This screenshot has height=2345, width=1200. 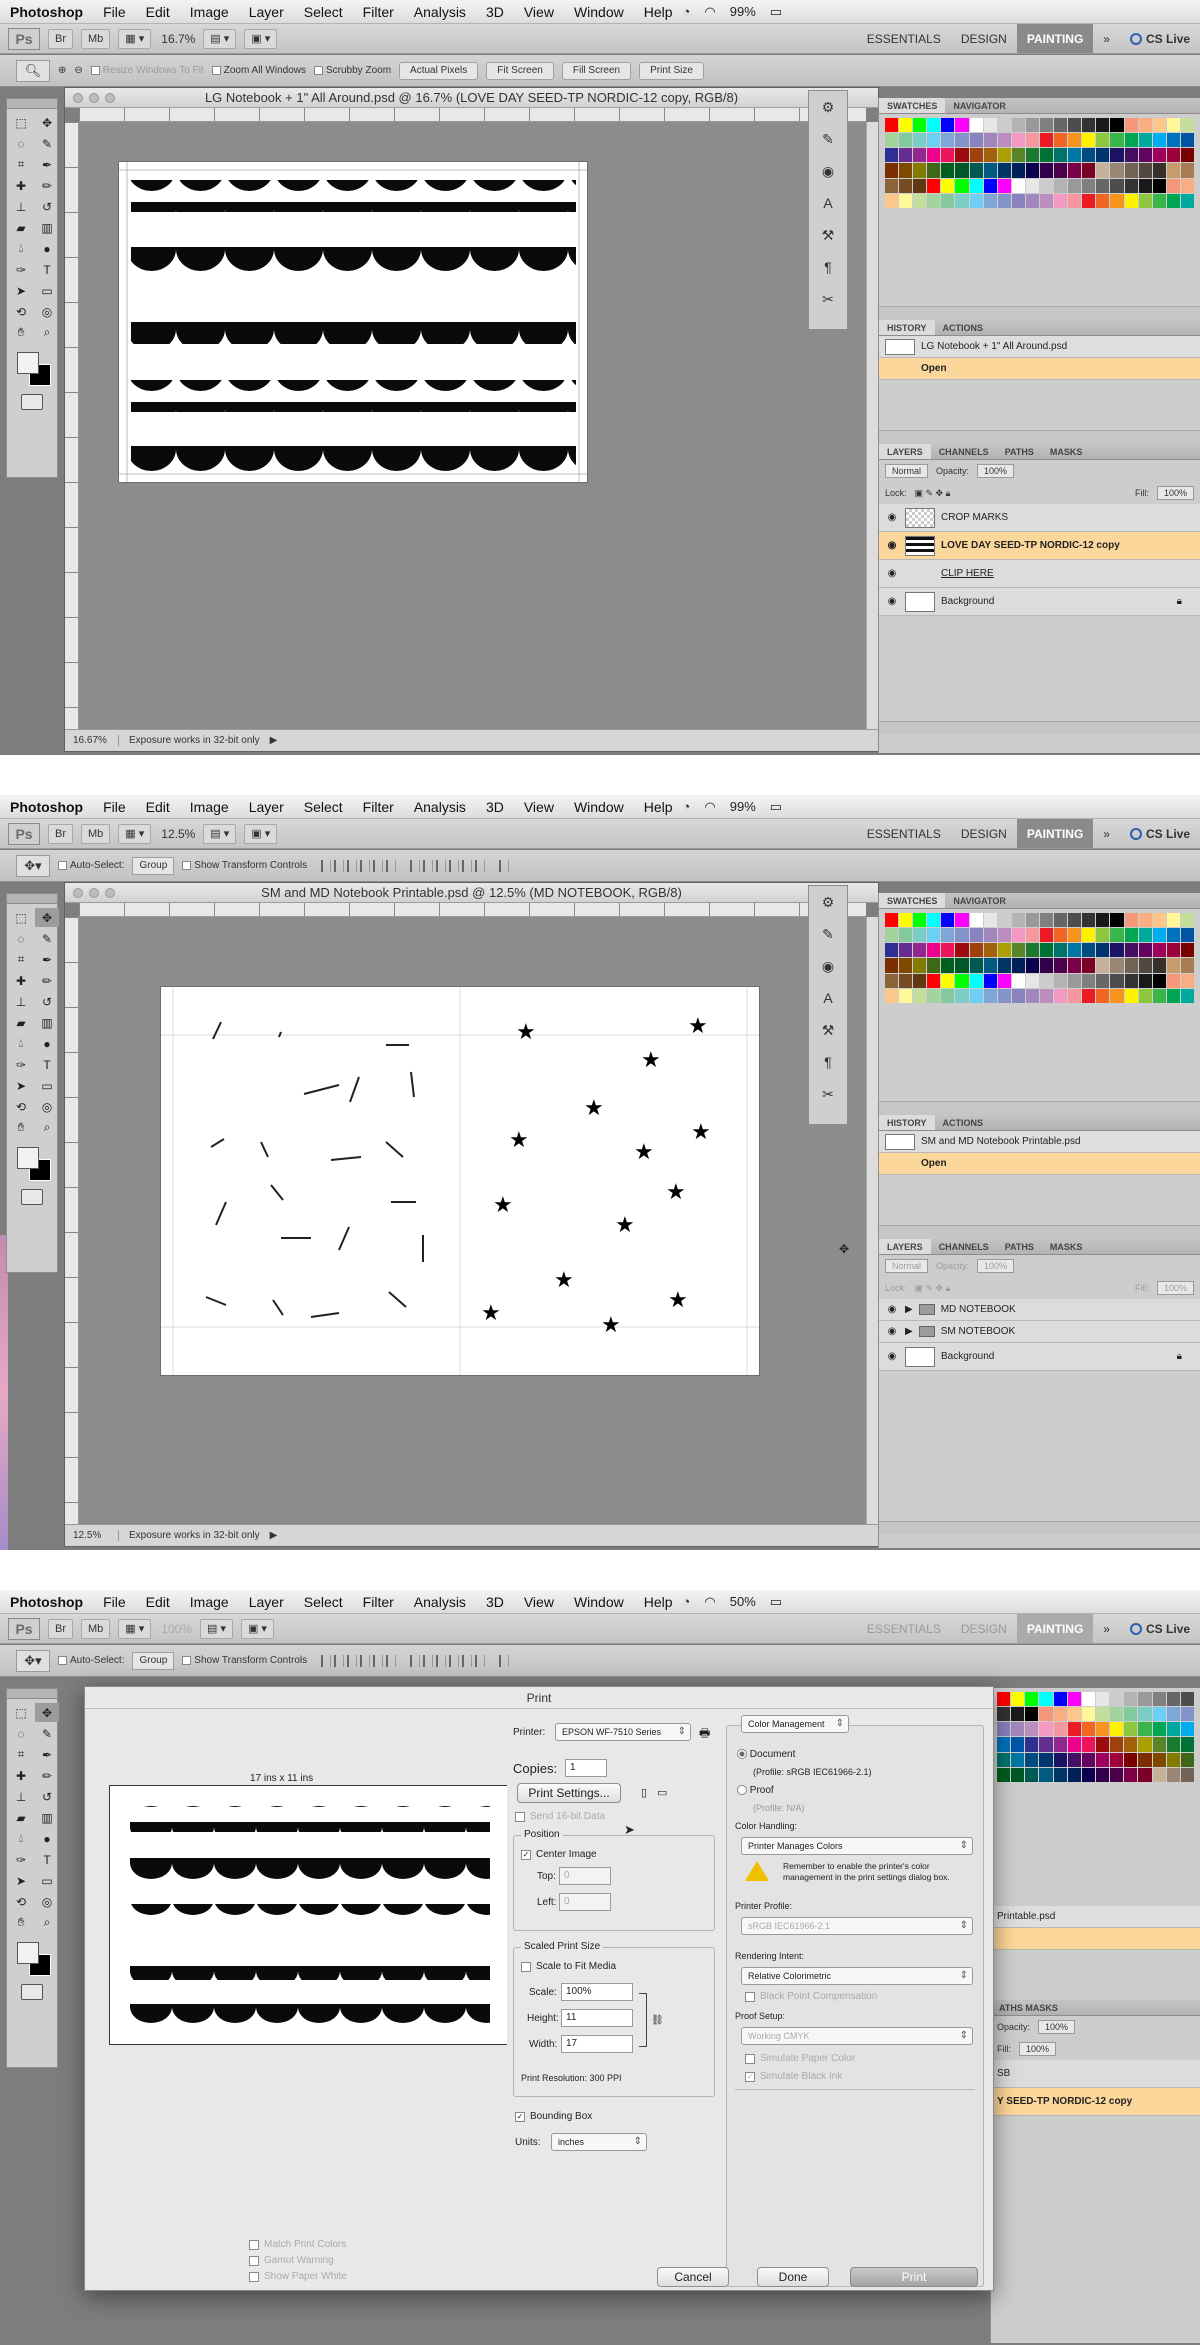 What do you see at coordinates (359, 865) in the screenshot?
I see `align-buttons` at bounding box center [359, 865].